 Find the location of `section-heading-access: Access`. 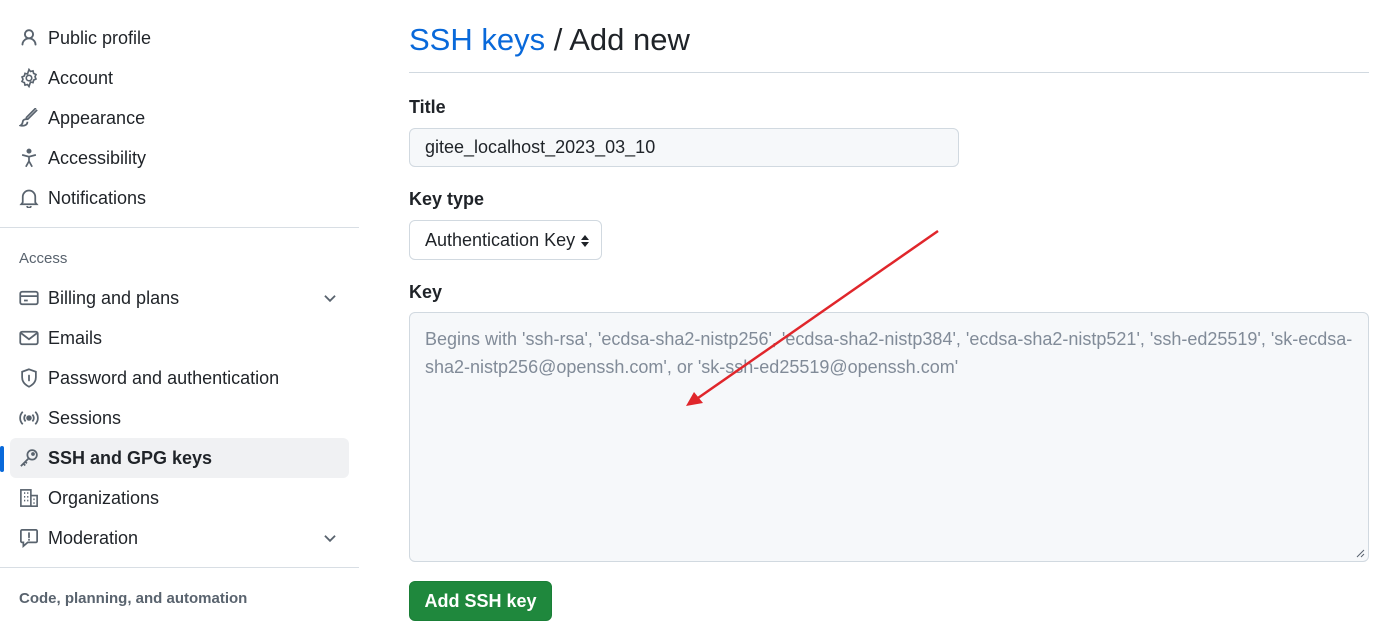

section-heading-access: Access is located at coordinates (43, 258).